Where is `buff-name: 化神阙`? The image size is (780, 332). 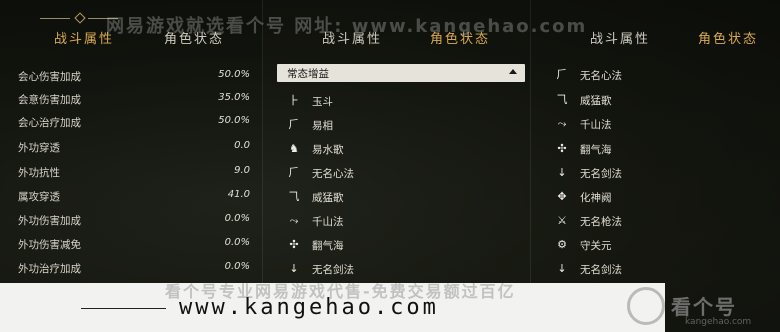
buff-name: 化神阙 is located at coordinates (596, 198).